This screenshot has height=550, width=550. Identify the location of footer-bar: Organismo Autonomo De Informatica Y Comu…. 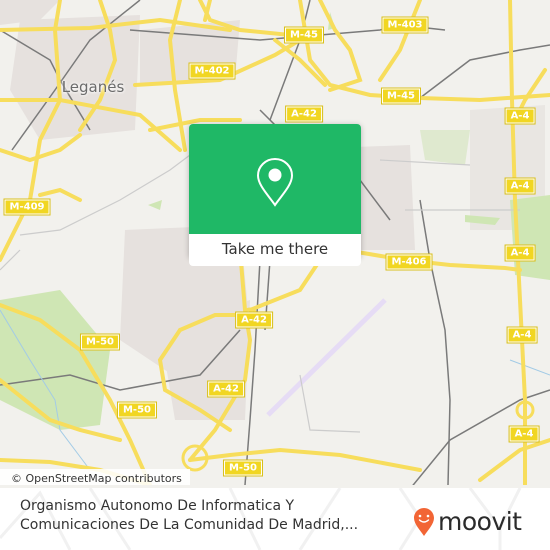
(275, 519).